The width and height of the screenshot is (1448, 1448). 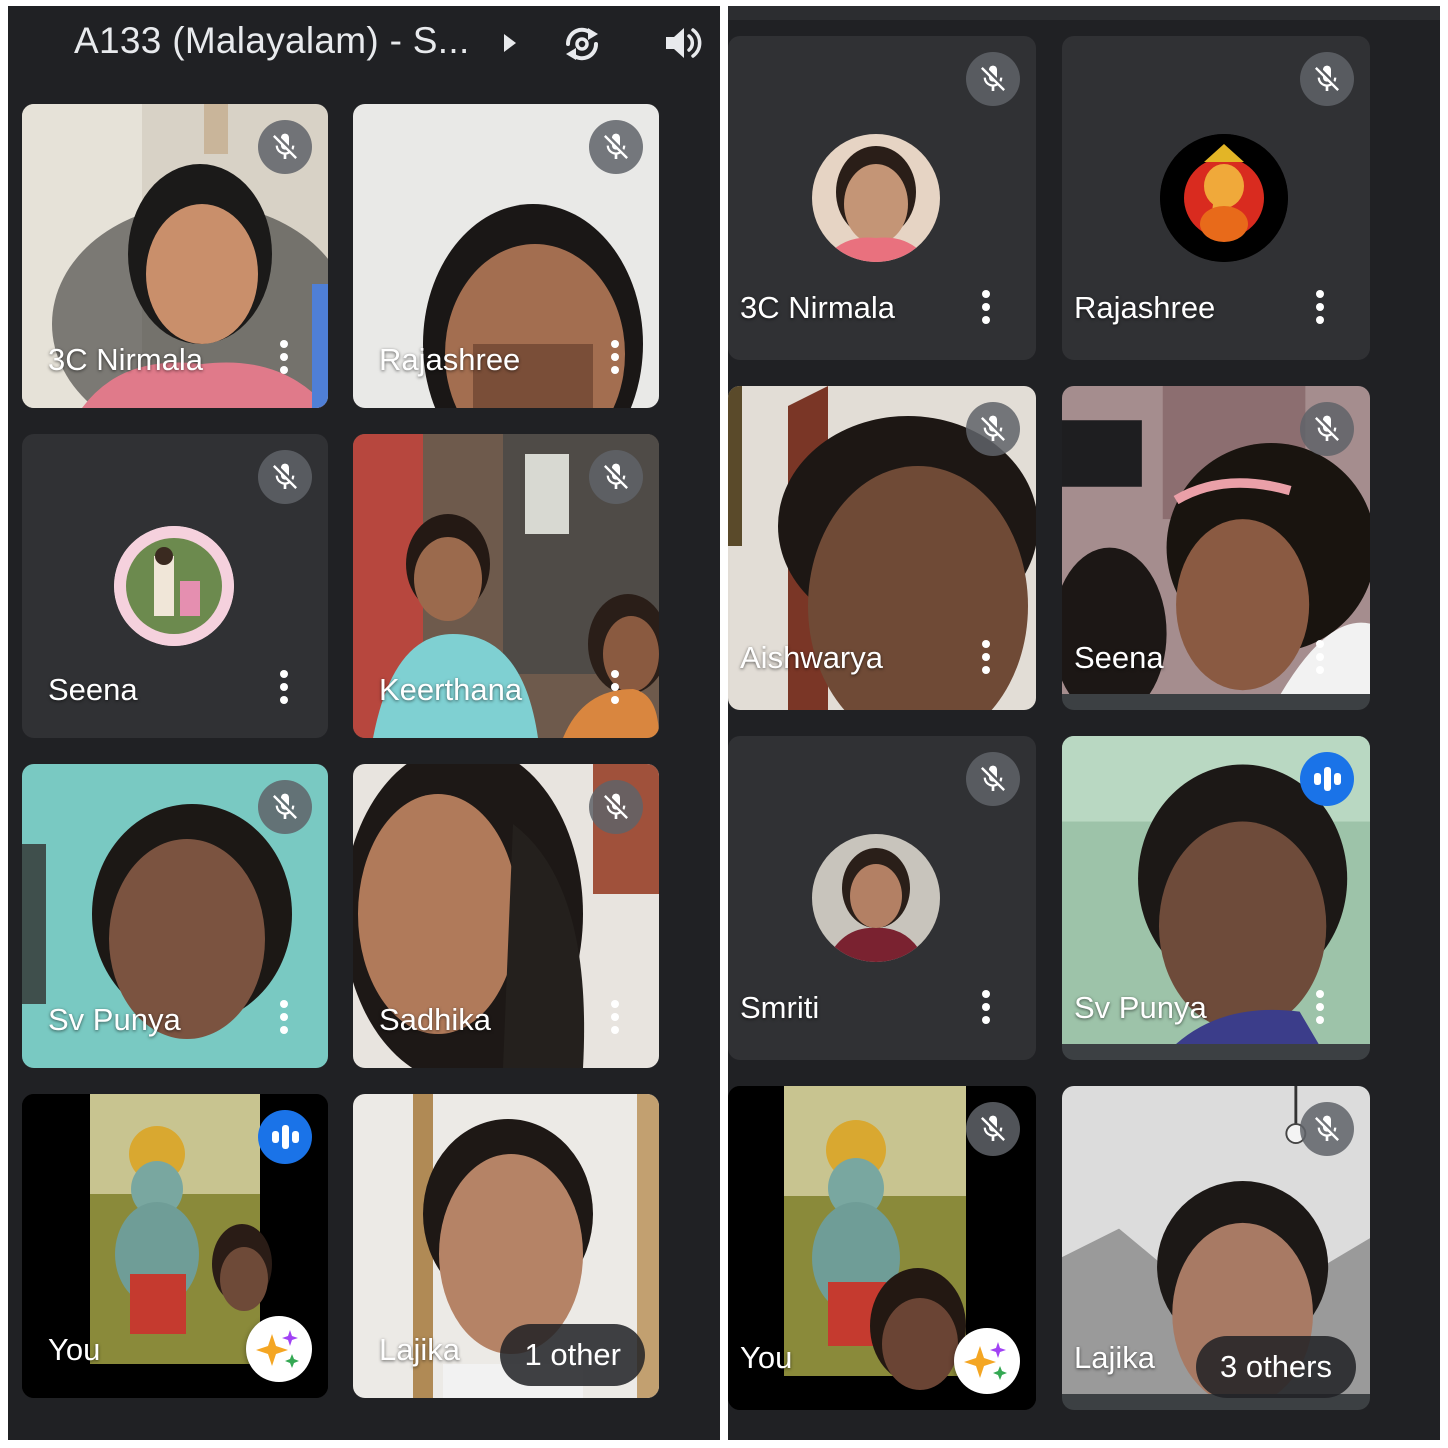 I want to click on others-count-badge: 3 others, so click(x=1275, y=1367).